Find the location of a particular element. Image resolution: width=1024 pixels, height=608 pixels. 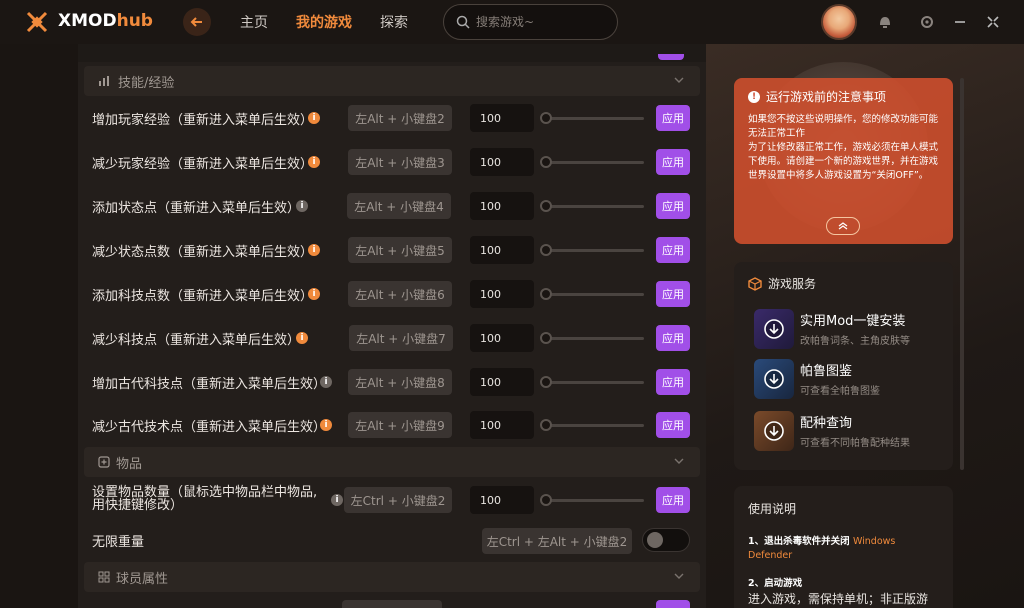

back-button is located at coordinates (197, 22).